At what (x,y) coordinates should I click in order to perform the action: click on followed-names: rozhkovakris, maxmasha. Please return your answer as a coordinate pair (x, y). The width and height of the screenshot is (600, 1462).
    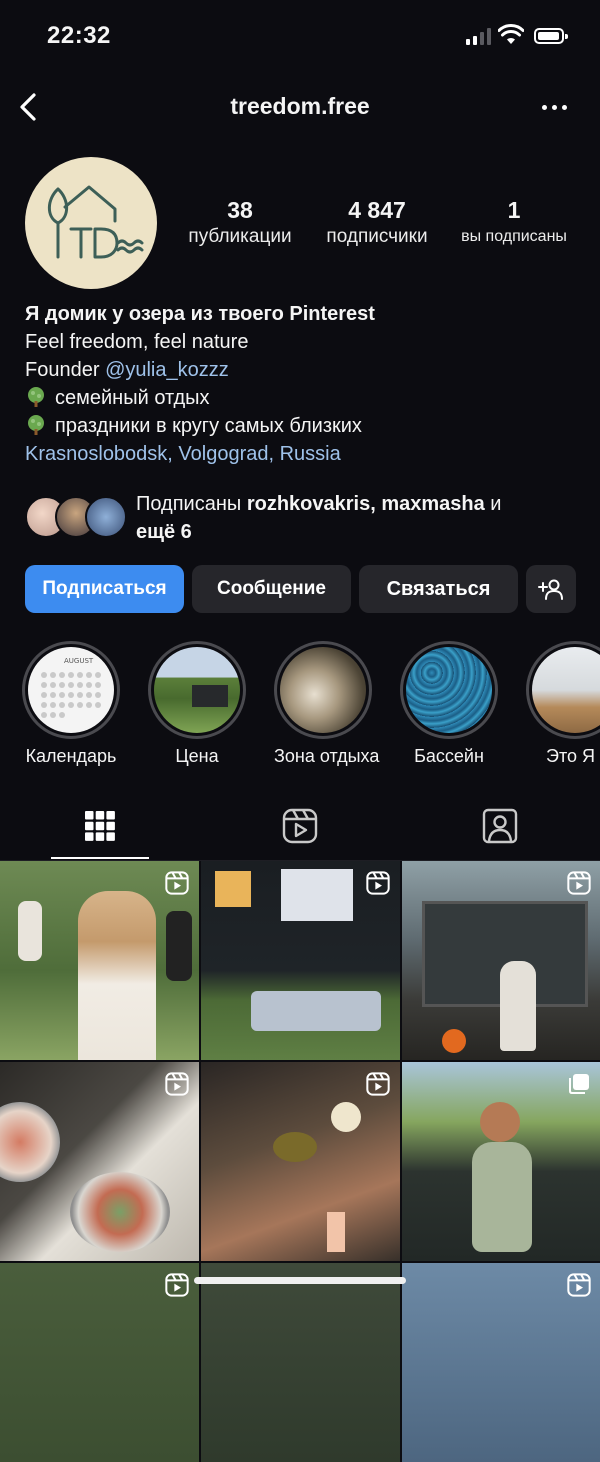
    Looking at the image, I should click on (365, 504).